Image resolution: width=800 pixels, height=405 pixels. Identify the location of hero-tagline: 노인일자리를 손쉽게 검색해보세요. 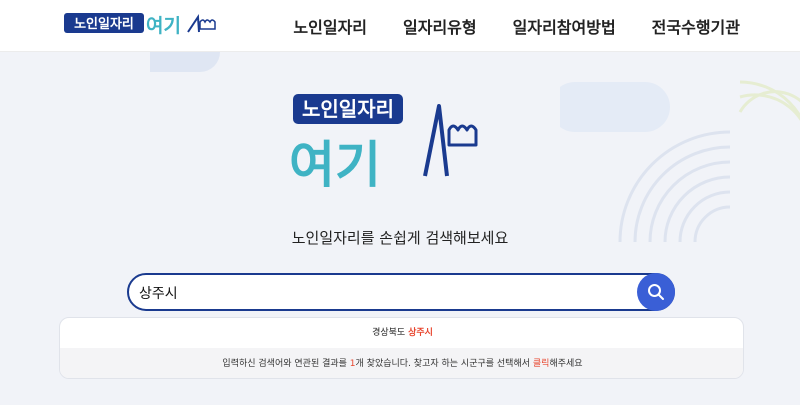
(400, 238).